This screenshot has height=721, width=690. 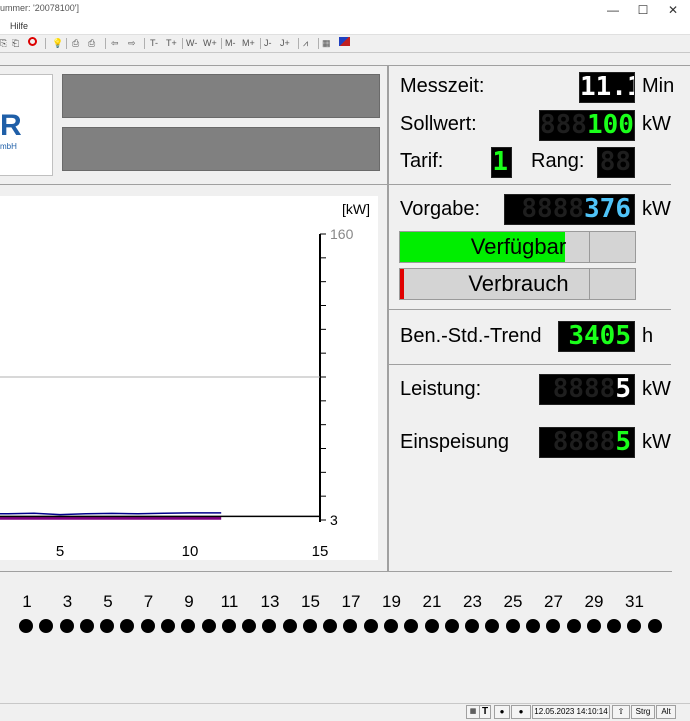 What do you see at coordinates (57, 43) in the screenshot?
I see `bulb-icon: 💡` at bounding box center [57, 43].